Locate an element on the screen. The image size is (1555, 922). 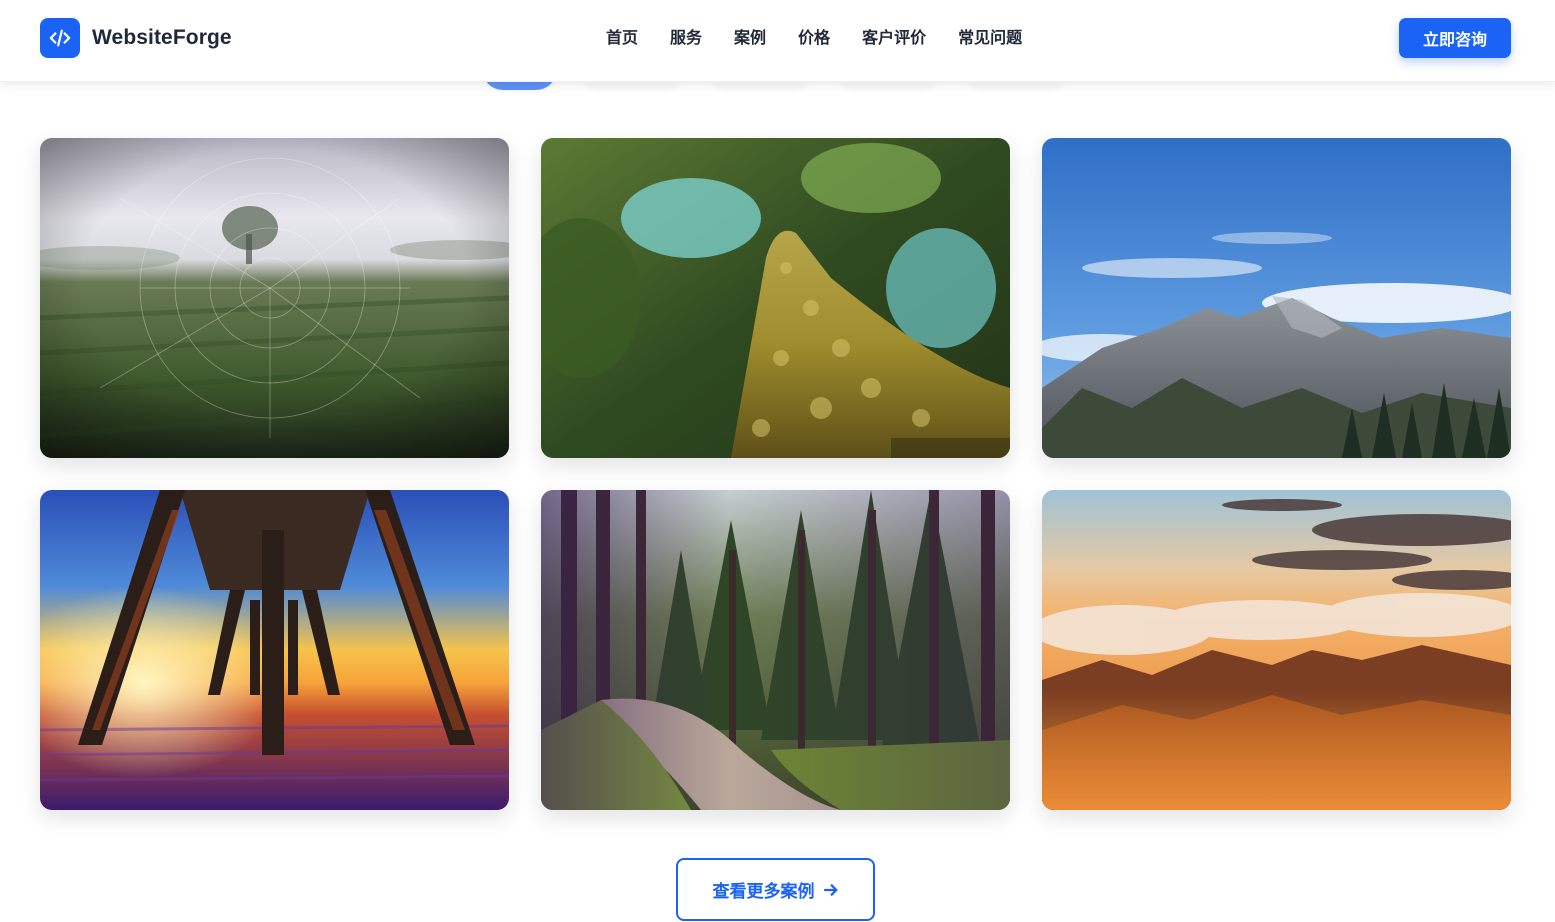
gallery-item-forest-path is located at coordinates (775, 650).